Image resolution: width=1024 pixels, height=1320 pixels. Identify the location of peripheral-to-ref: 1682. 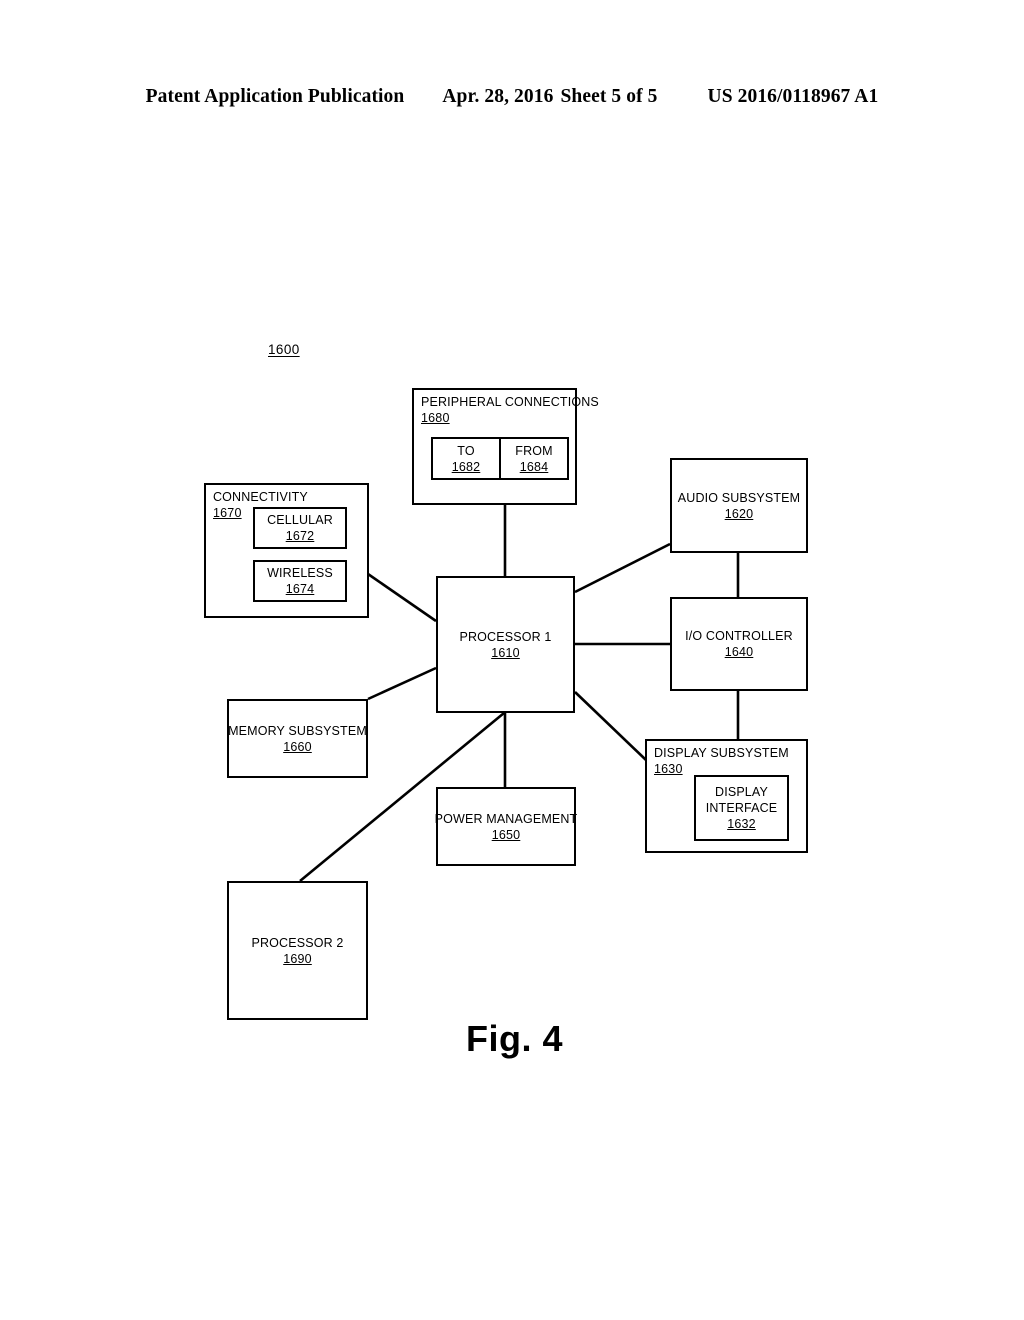
(466, 466).